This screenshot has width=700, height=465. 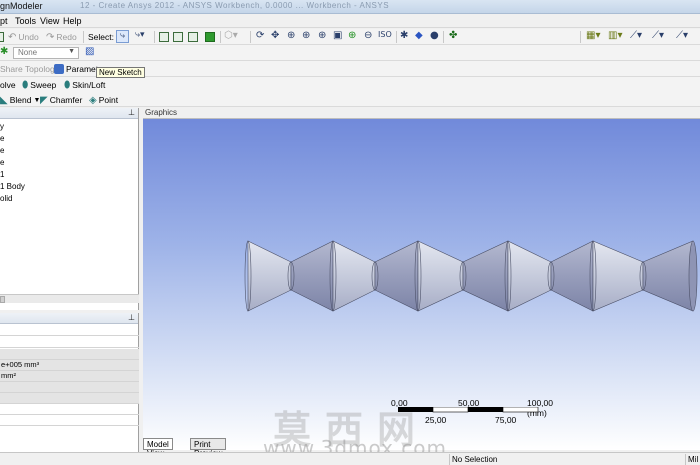 I want to click on plane-dropdown: None ▼, so click(x=46, y=53).